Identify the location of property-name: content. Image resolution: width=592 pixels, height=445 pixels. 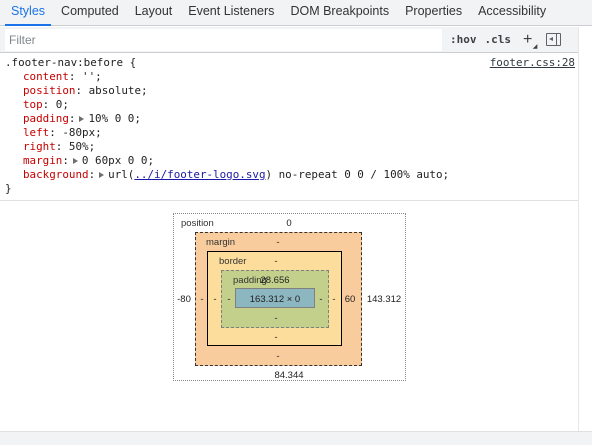
(46, 76).